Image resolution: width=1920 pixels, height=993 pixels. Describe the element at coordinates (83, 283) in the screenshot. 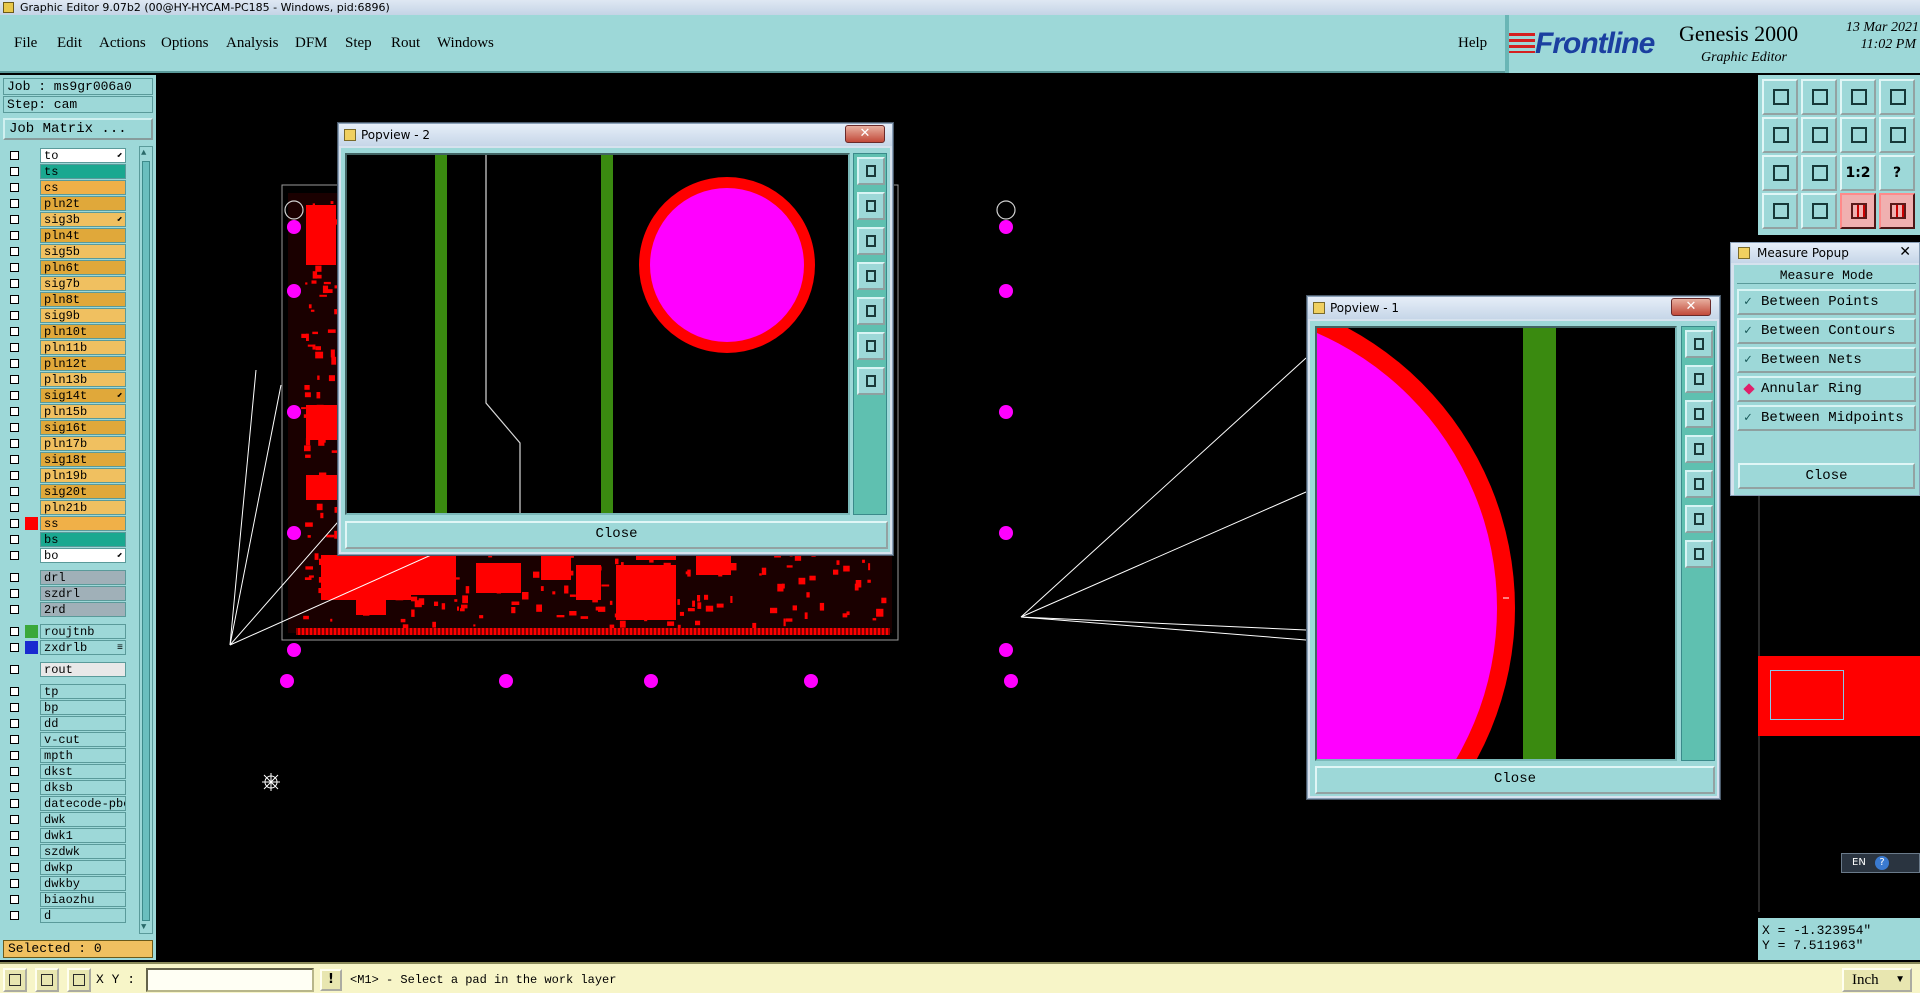

I see `layer-name: sig7b` at that location.